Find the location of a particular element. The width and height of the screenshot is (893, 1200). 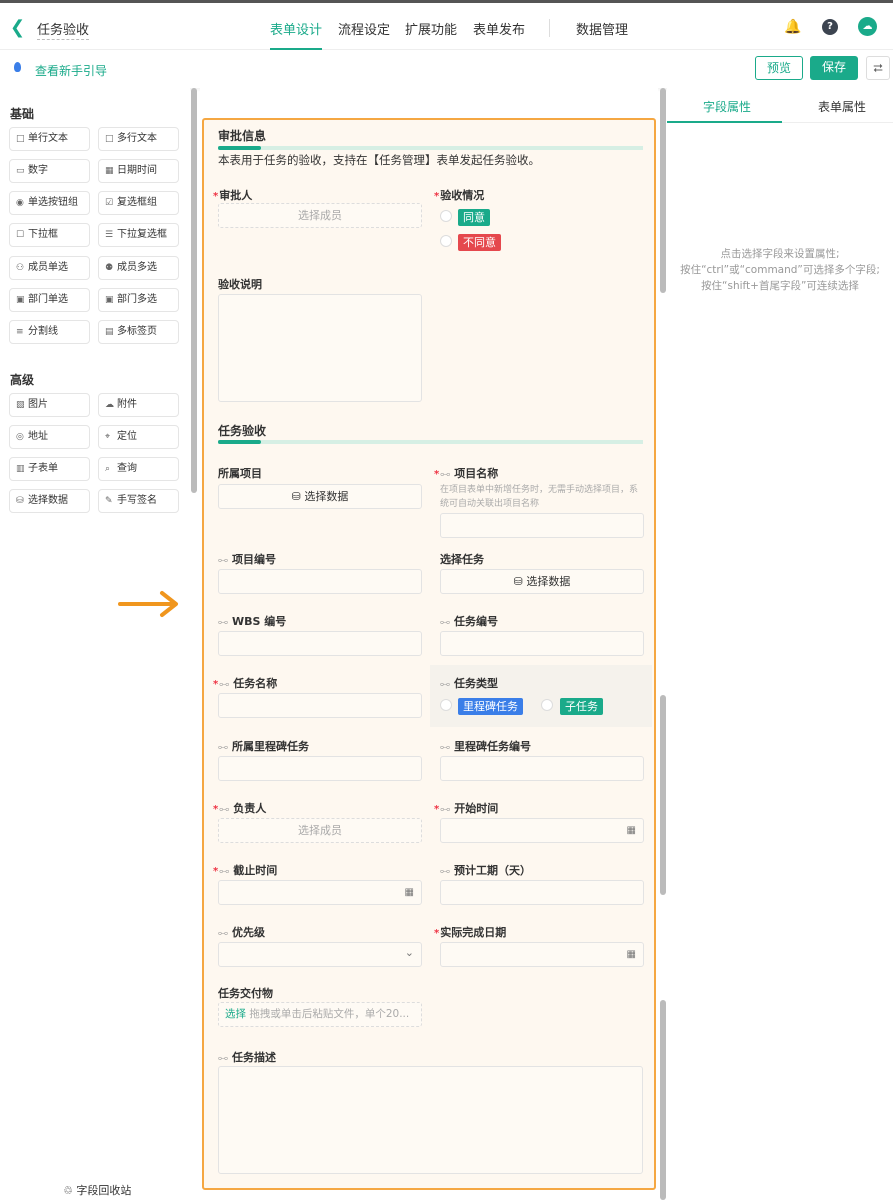

control-member-multi: ⚉ 成员多选 is located at coordinates (138, 268).